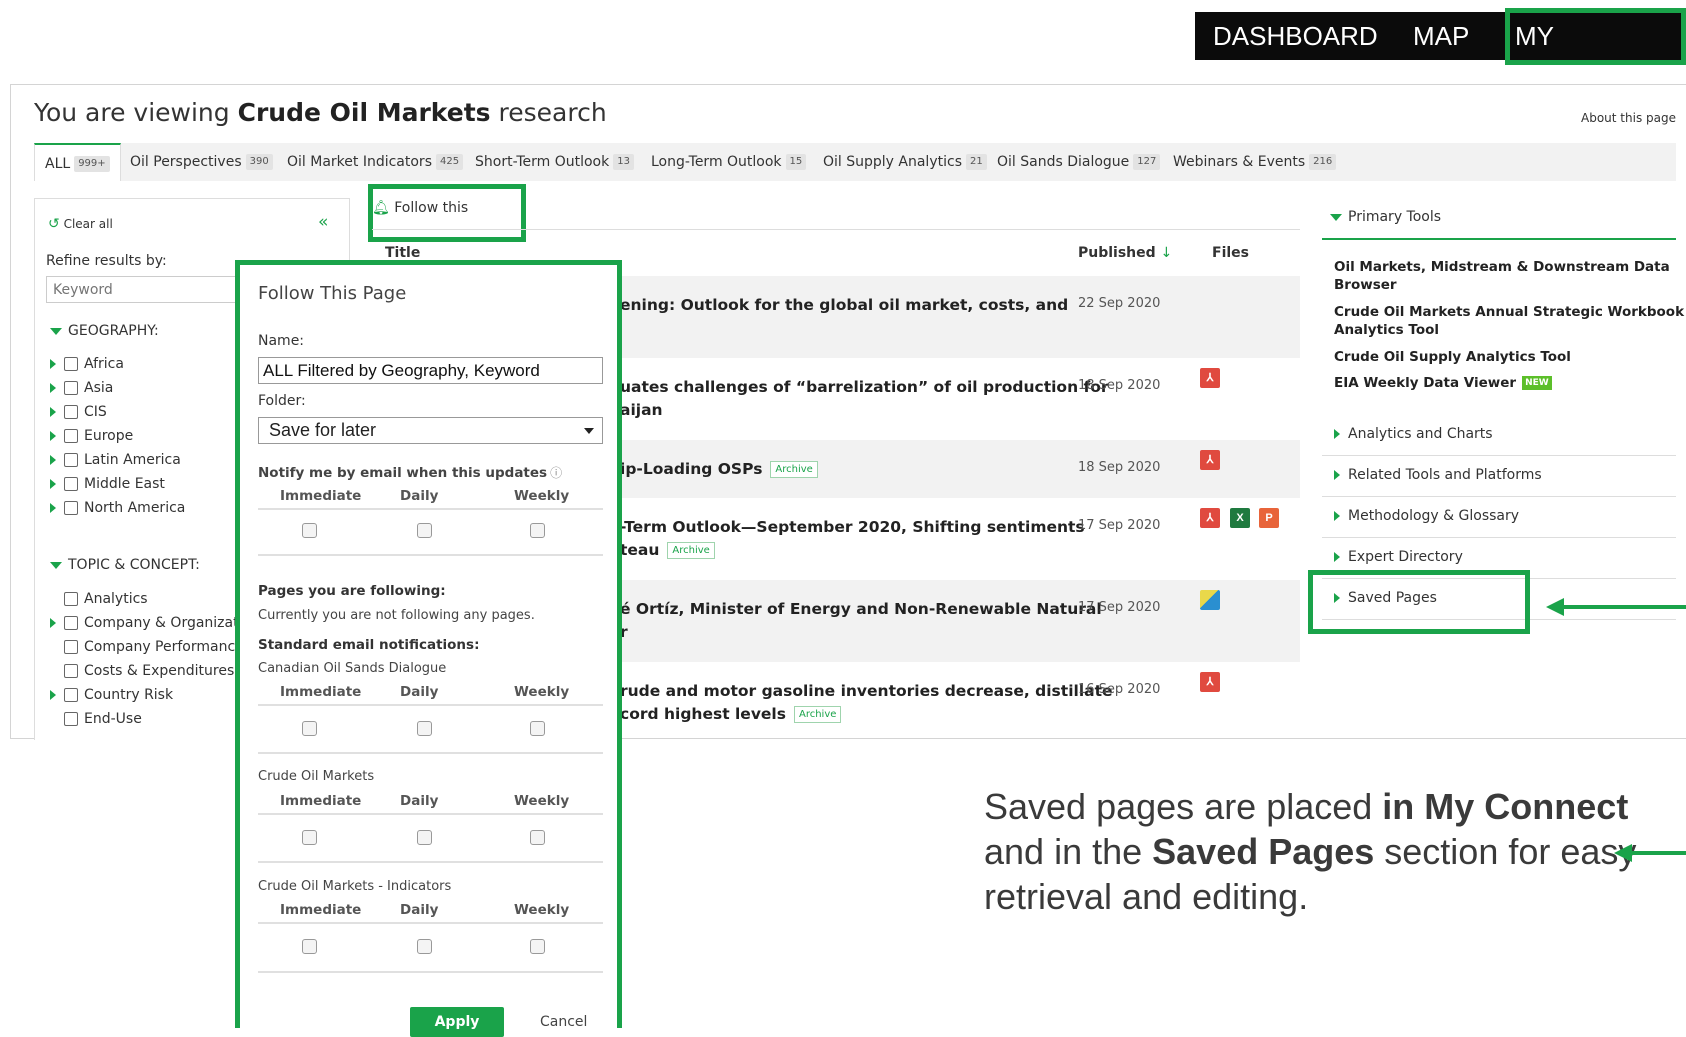 Image resolution: width=1686 pixels, height=1037 pixels. What do you see at coordinates (950, 469) in the screenshot?
I see `result-row: ip-Loading OSPs Archive 18 Sep 2020 ⅄` at bounding box center [950, 469].